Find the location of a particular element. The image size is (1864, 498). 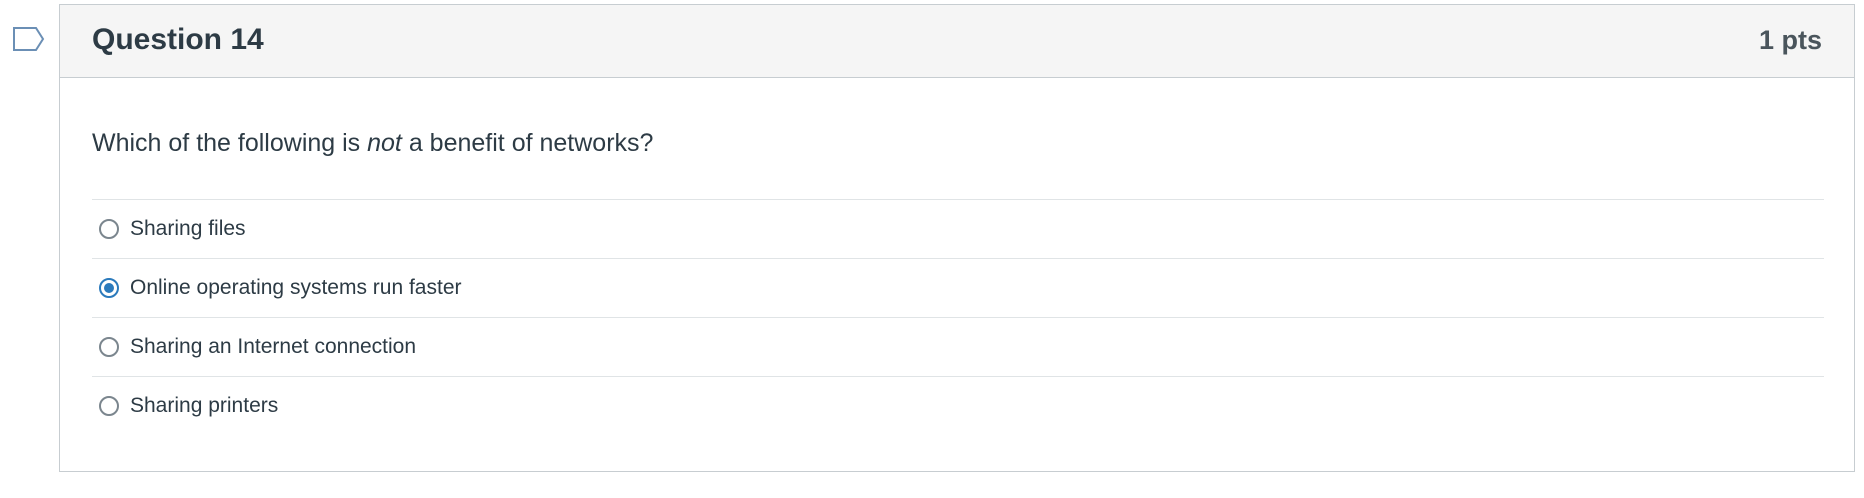

answer-label: Sharing printers is located at coordinates (204, 405).